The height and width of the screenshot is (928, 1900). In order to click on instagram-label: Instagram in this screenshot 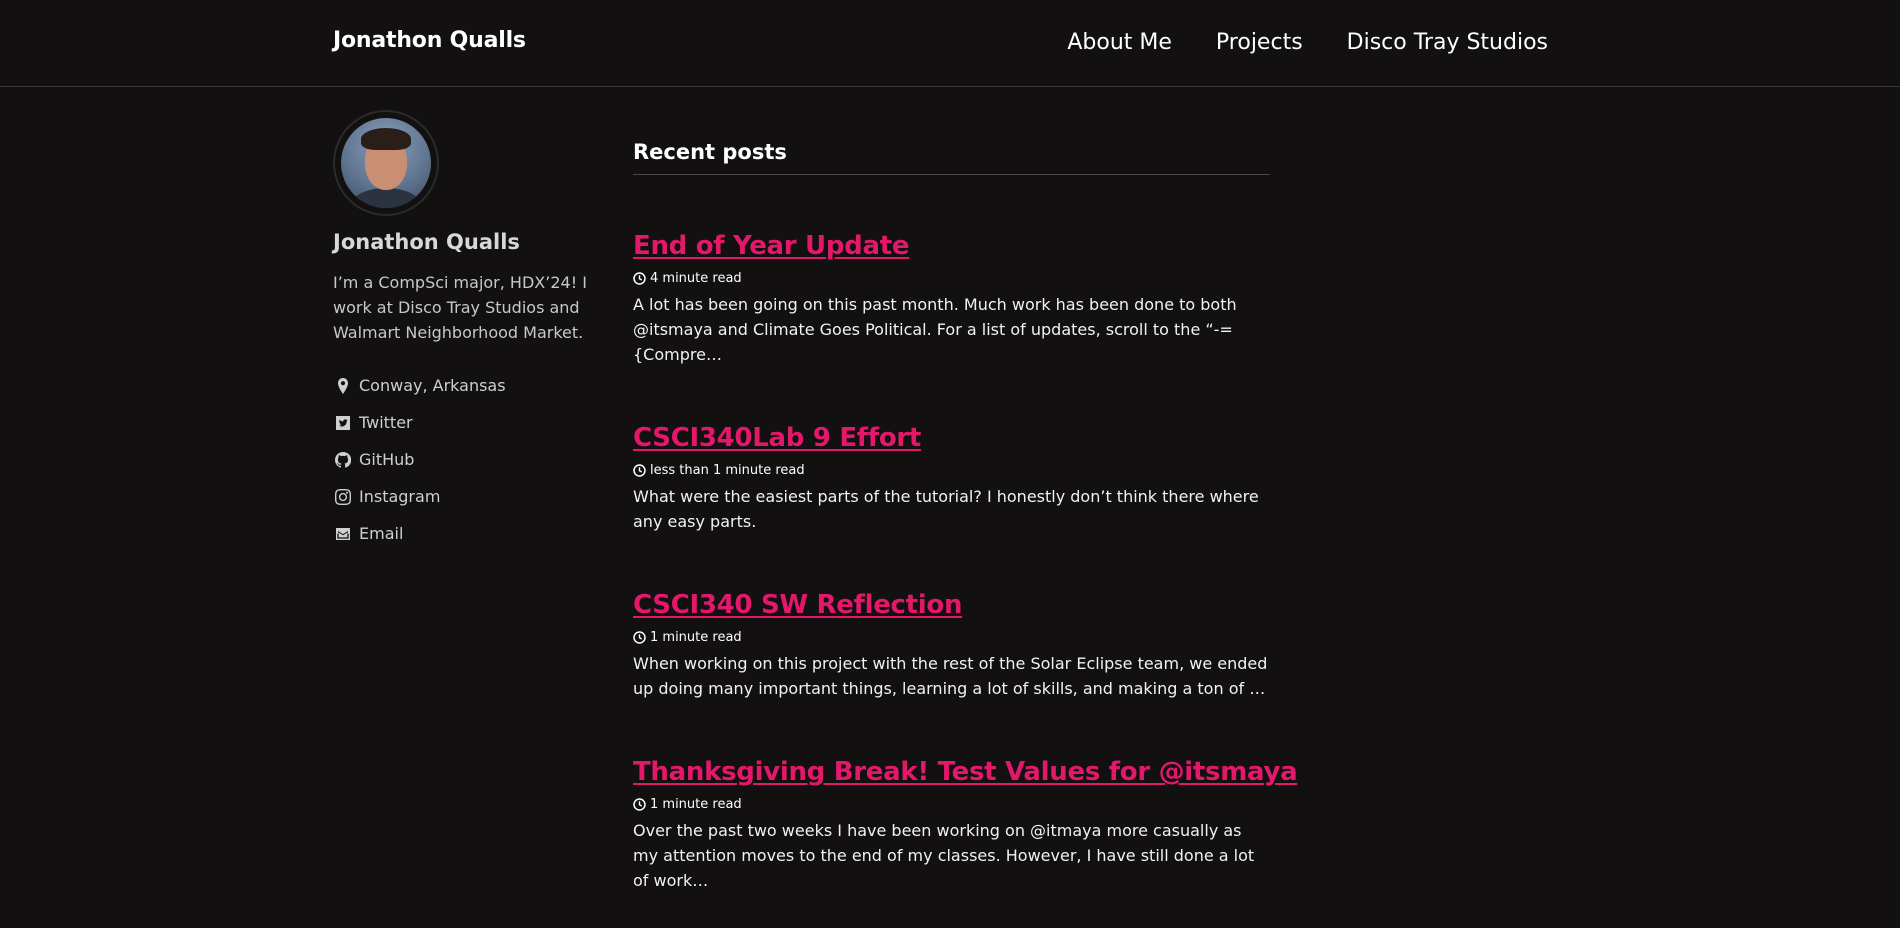, I will do `click(400, 496)`.